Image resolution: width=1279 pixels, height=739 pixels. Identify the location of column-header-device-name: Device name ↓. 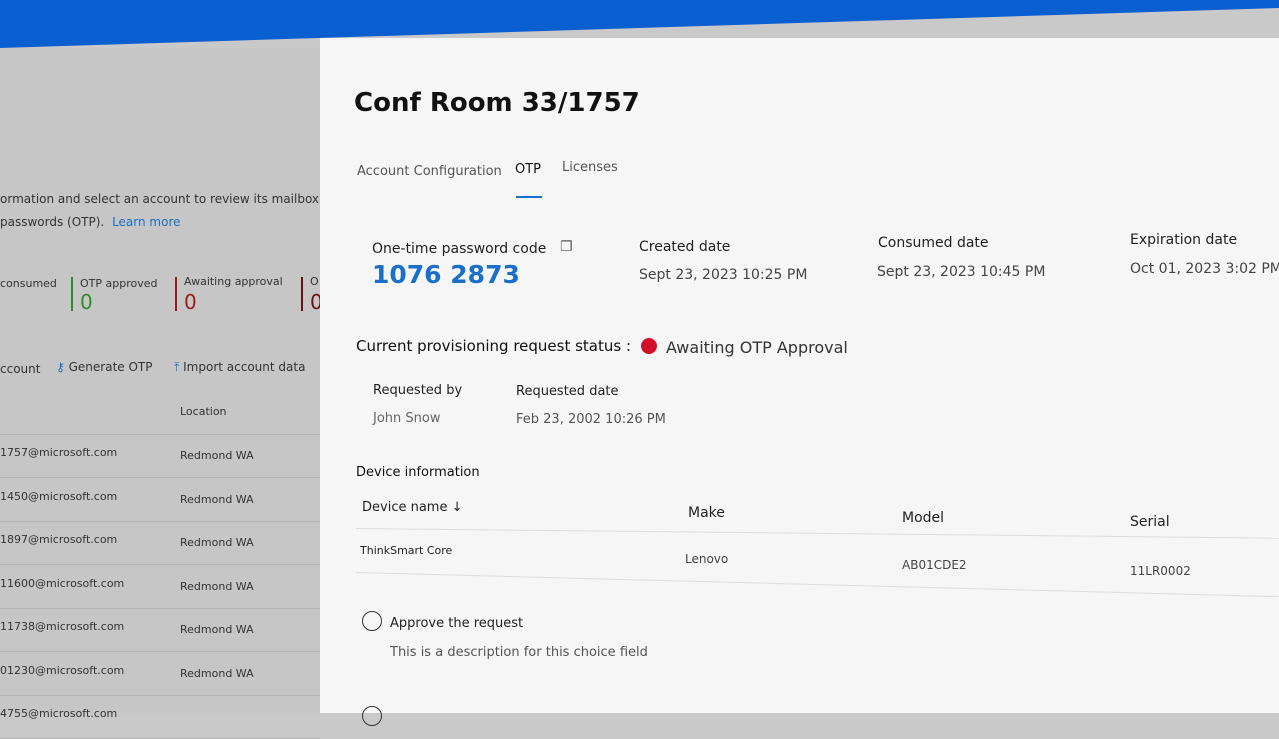
(412, 507).